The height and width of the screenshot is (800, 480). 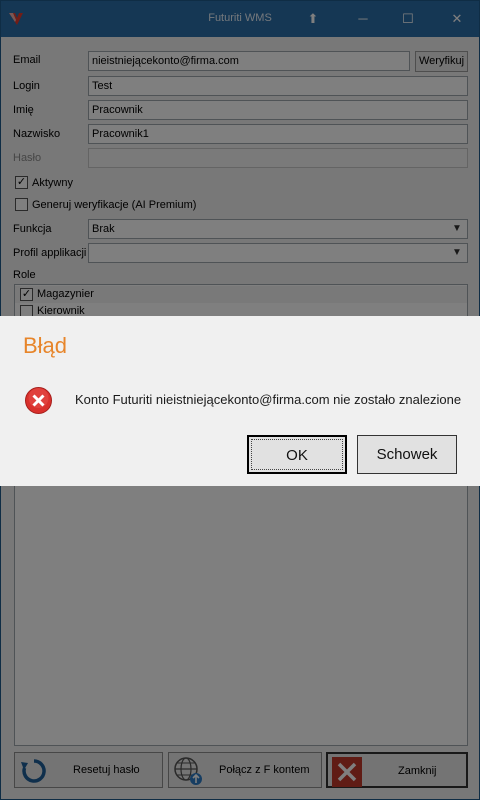 I want to click on dialog-title: Błąd, so click(x=45, y=345).